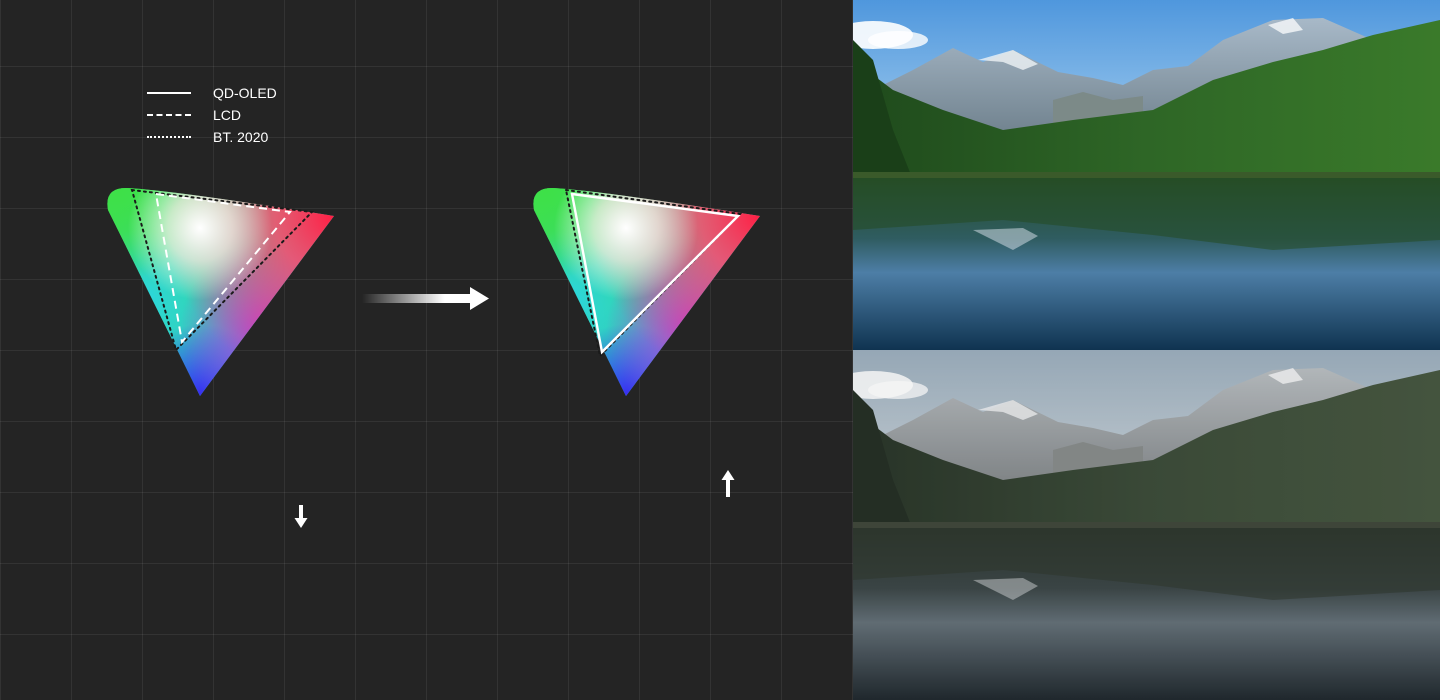 This screenshot has height=700, width=1440. What do you see at coordinates (169, 115) in the screenshot?
I see `dashed-line-swatch` at bounding box center [169, 115].